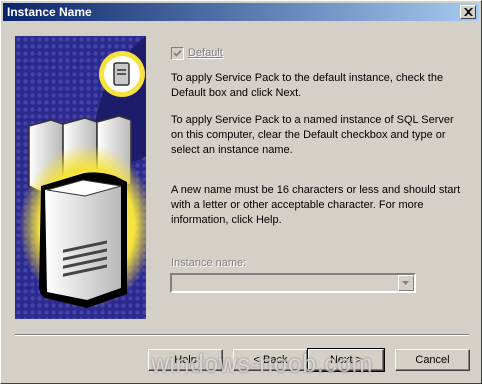 This screenshot has height=384, width=482. I want to click on close-icon, so click(468, 12).